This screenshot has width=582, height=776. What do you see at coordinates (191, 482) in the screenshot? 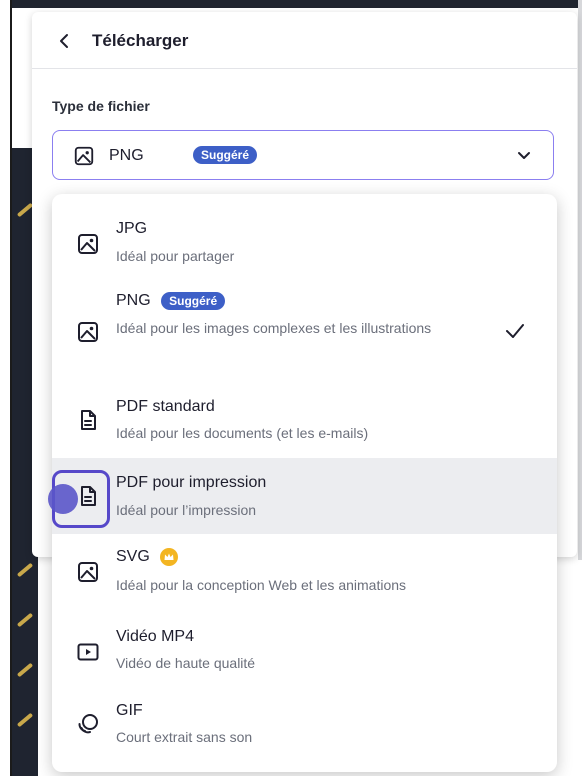
I see `option-title: PDF pour impression` at bounding box center [191, 482].